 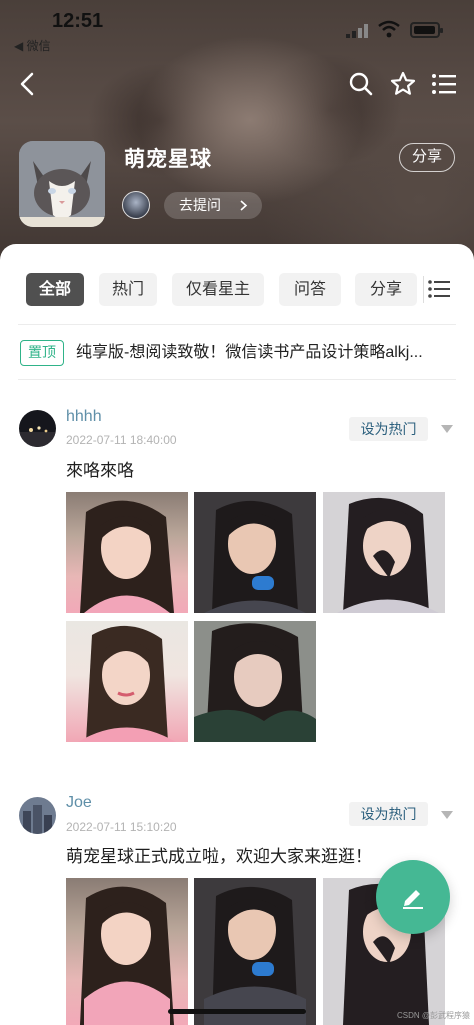 I want to click on signal-icon, so click(x=357, y=31).